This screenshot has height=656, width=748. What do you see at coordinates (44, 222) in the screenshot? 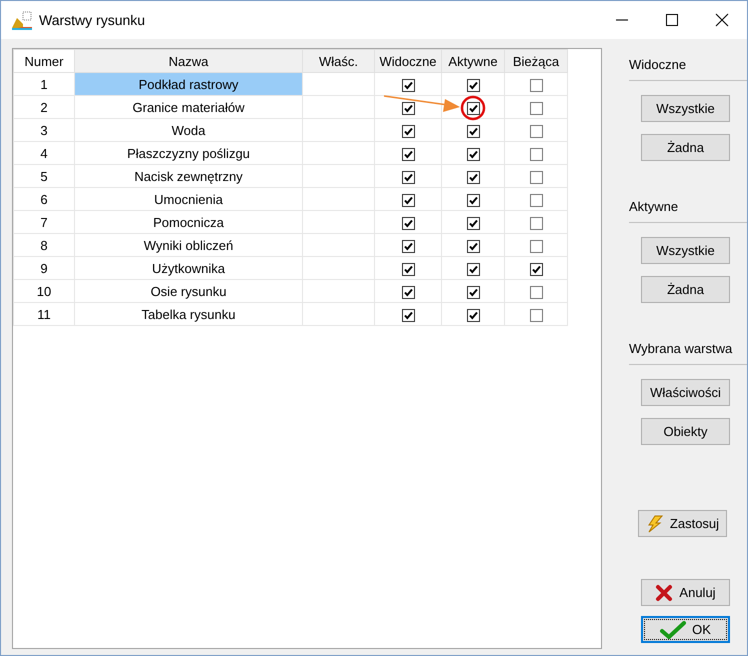
I see `table-cell: 7` at bounding box center [44, 222].